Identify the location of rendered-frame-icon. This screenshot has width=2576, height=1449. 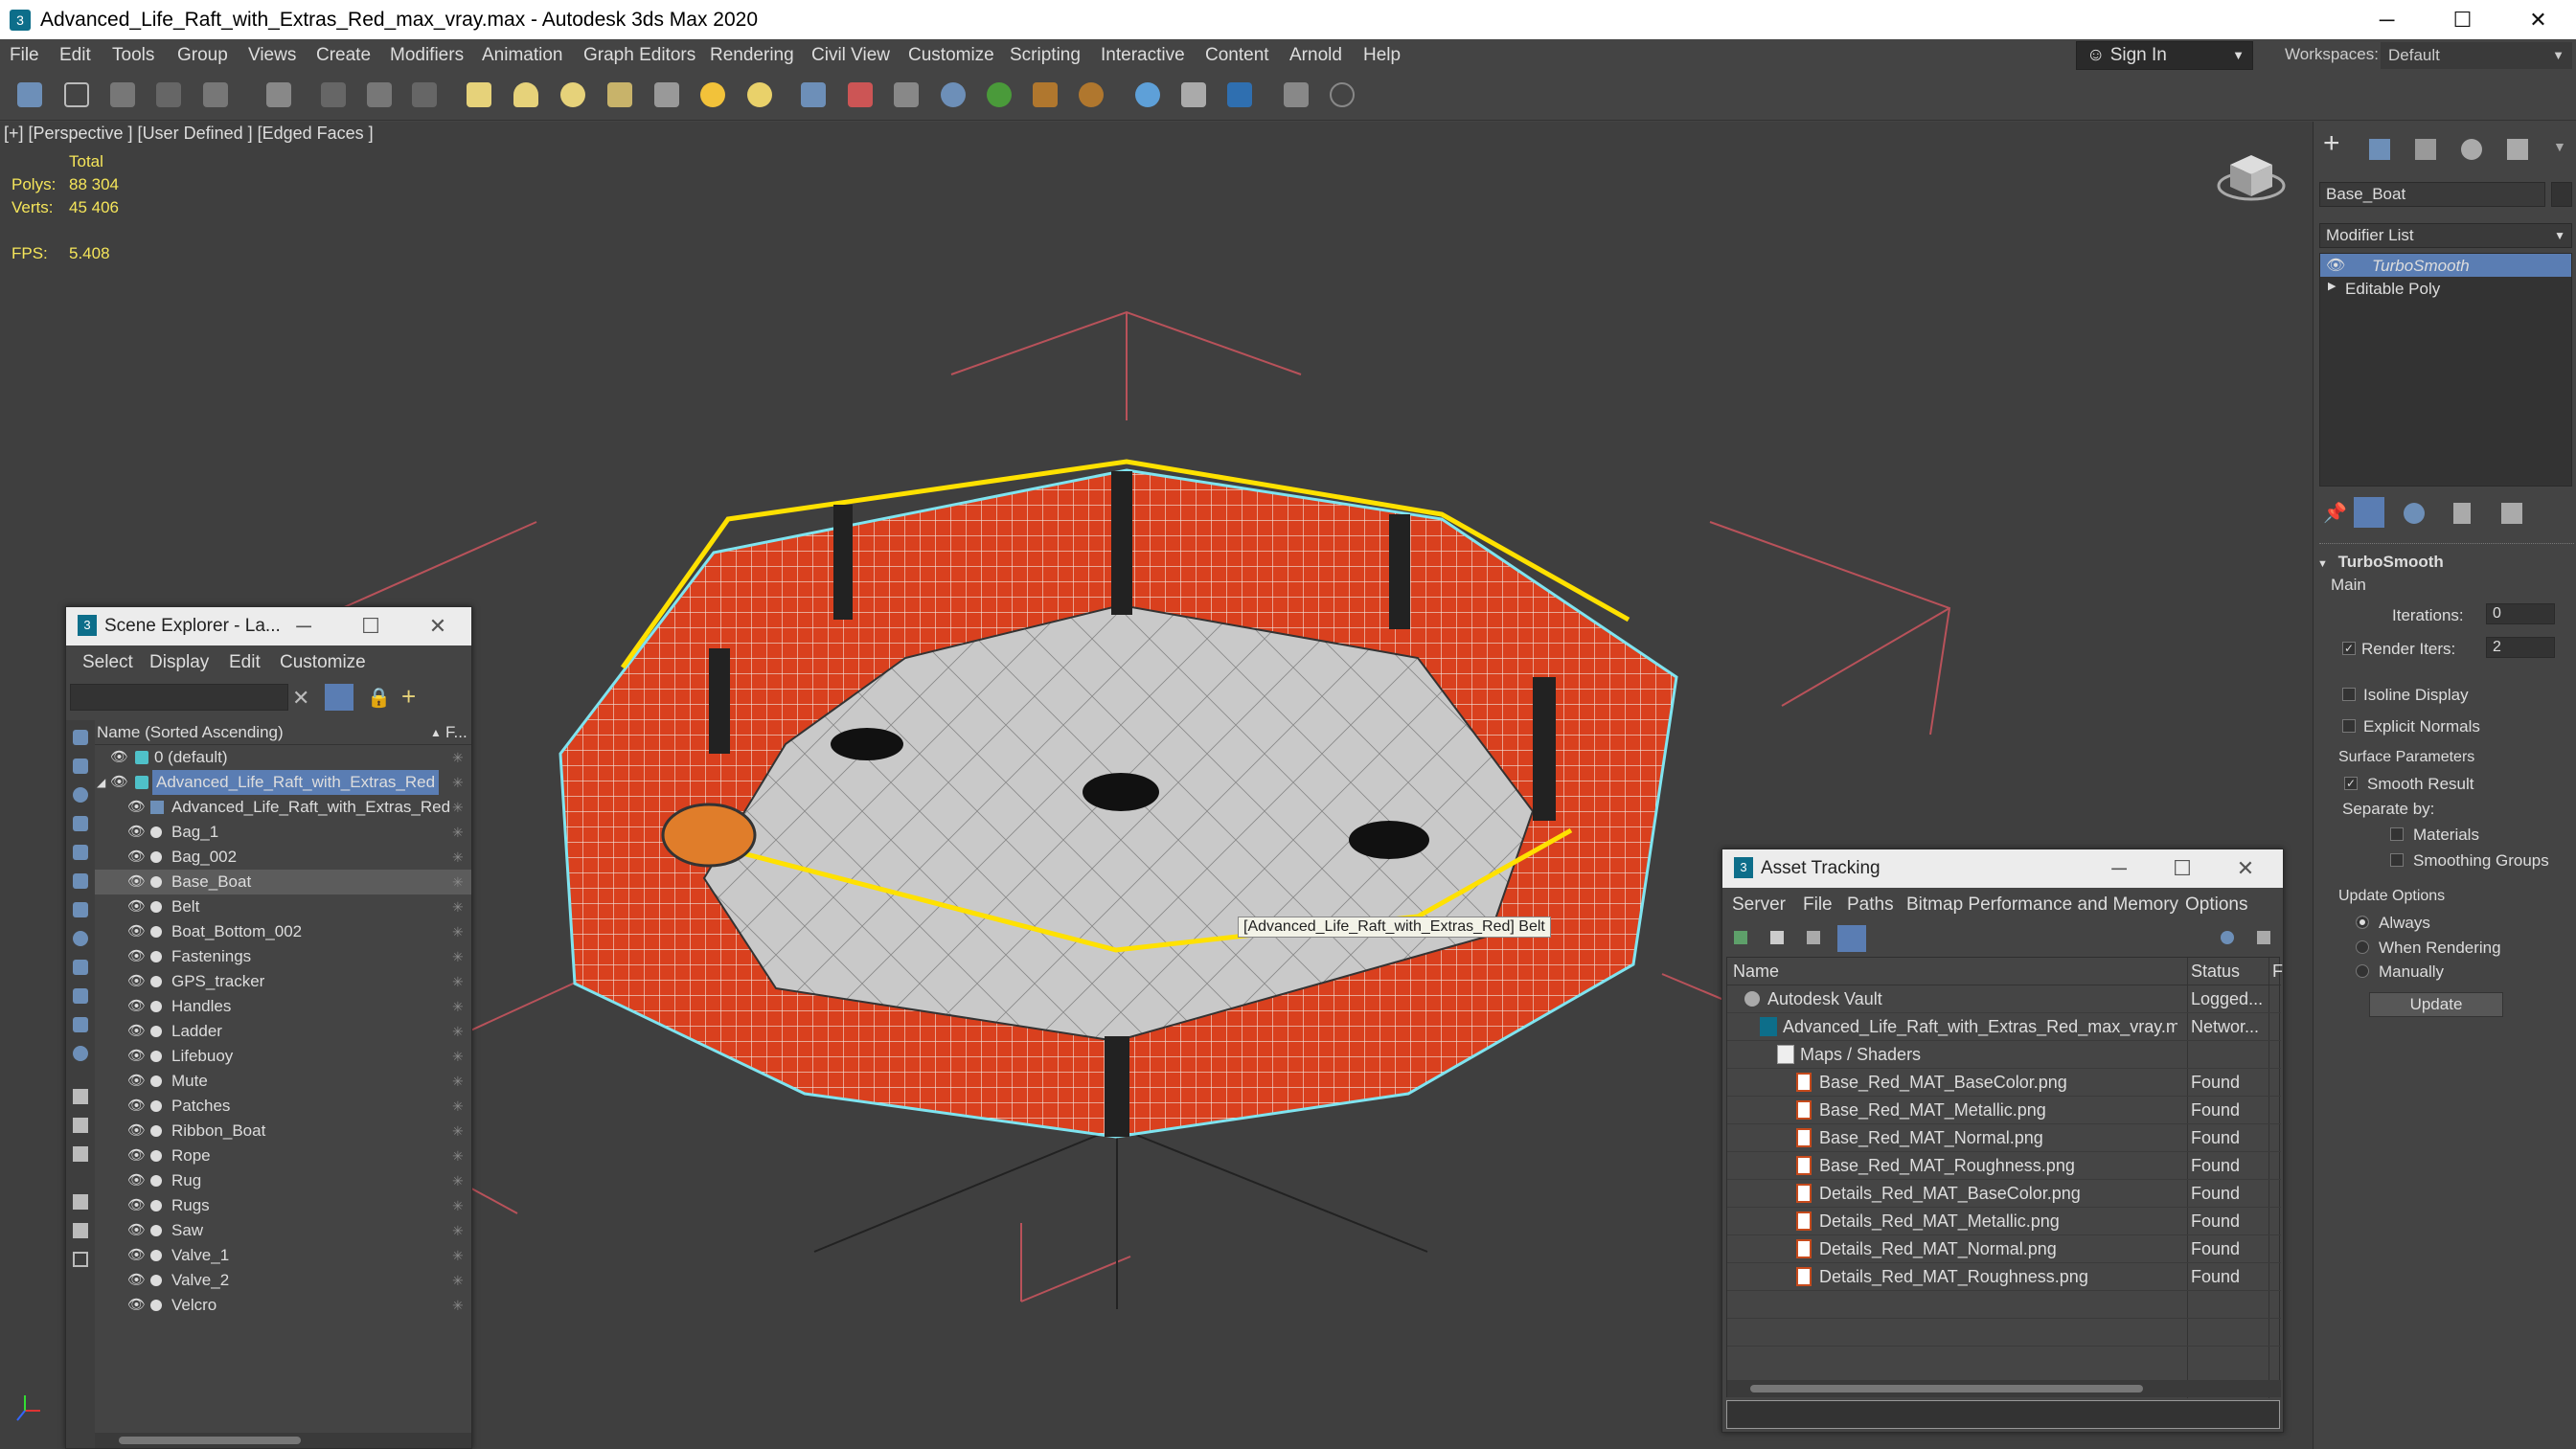
(906, 94).